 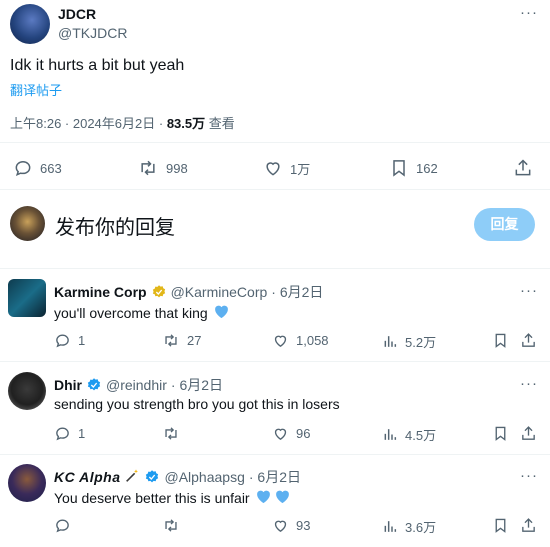 I want to click on reply-count: 663, so click(x=51, y=168).